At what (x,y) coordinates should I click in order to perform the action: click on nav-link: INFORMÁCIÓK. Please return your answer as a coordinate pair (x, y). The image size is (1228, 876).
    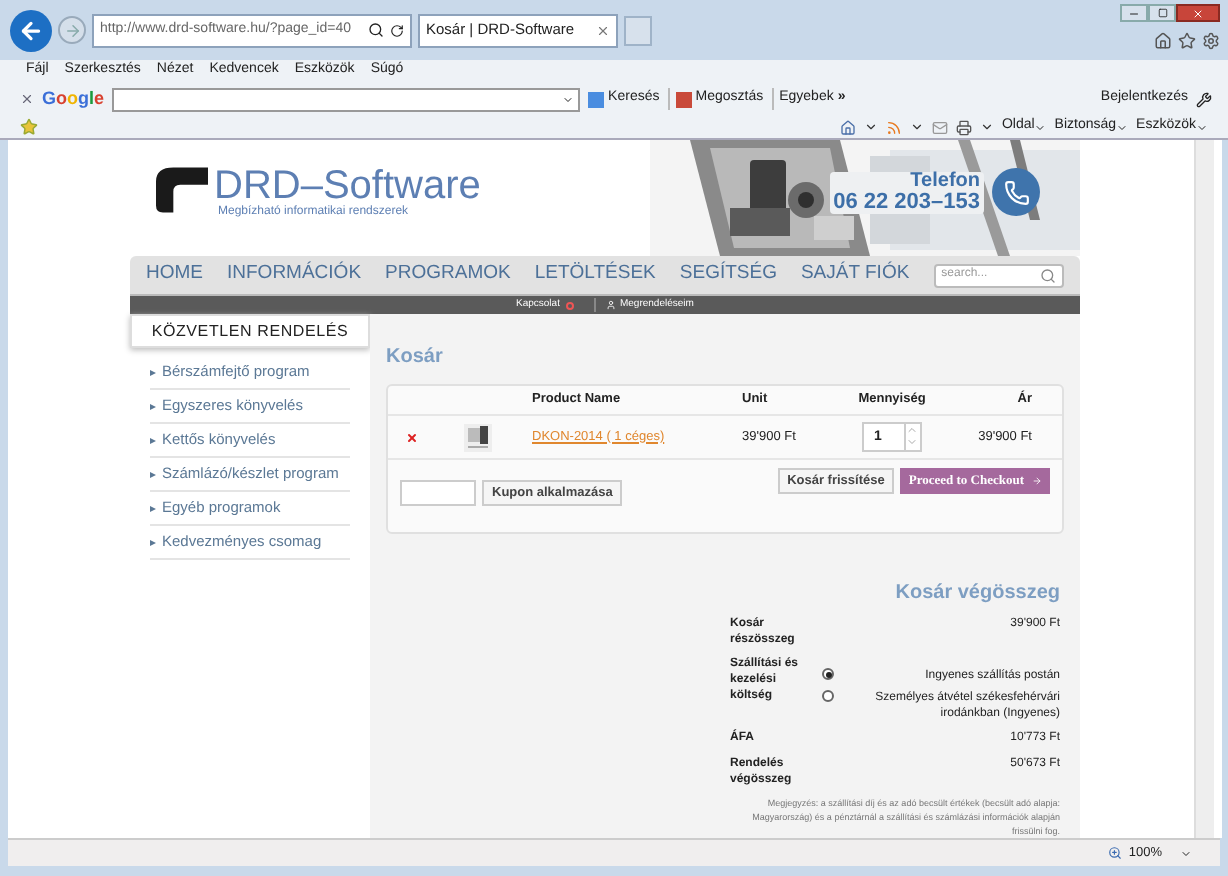
    Looking at the image, I should click on (294, 275).